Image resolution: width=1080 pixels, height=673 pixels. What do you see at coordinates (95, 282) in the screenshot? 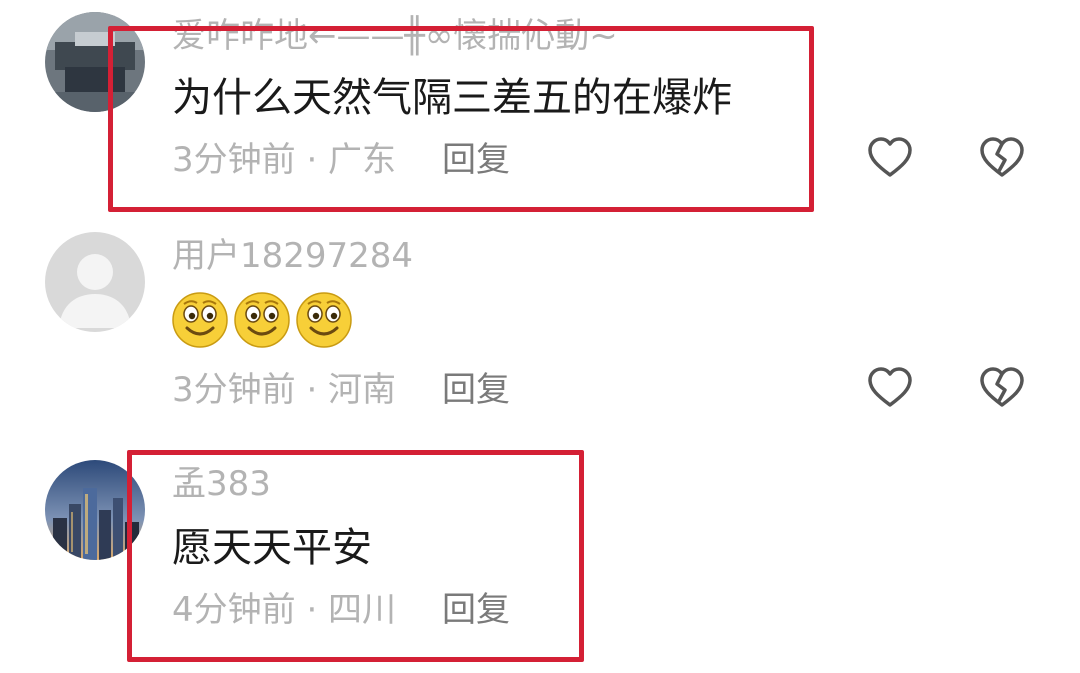
I see `avatar` at bounding box center [95, 282].